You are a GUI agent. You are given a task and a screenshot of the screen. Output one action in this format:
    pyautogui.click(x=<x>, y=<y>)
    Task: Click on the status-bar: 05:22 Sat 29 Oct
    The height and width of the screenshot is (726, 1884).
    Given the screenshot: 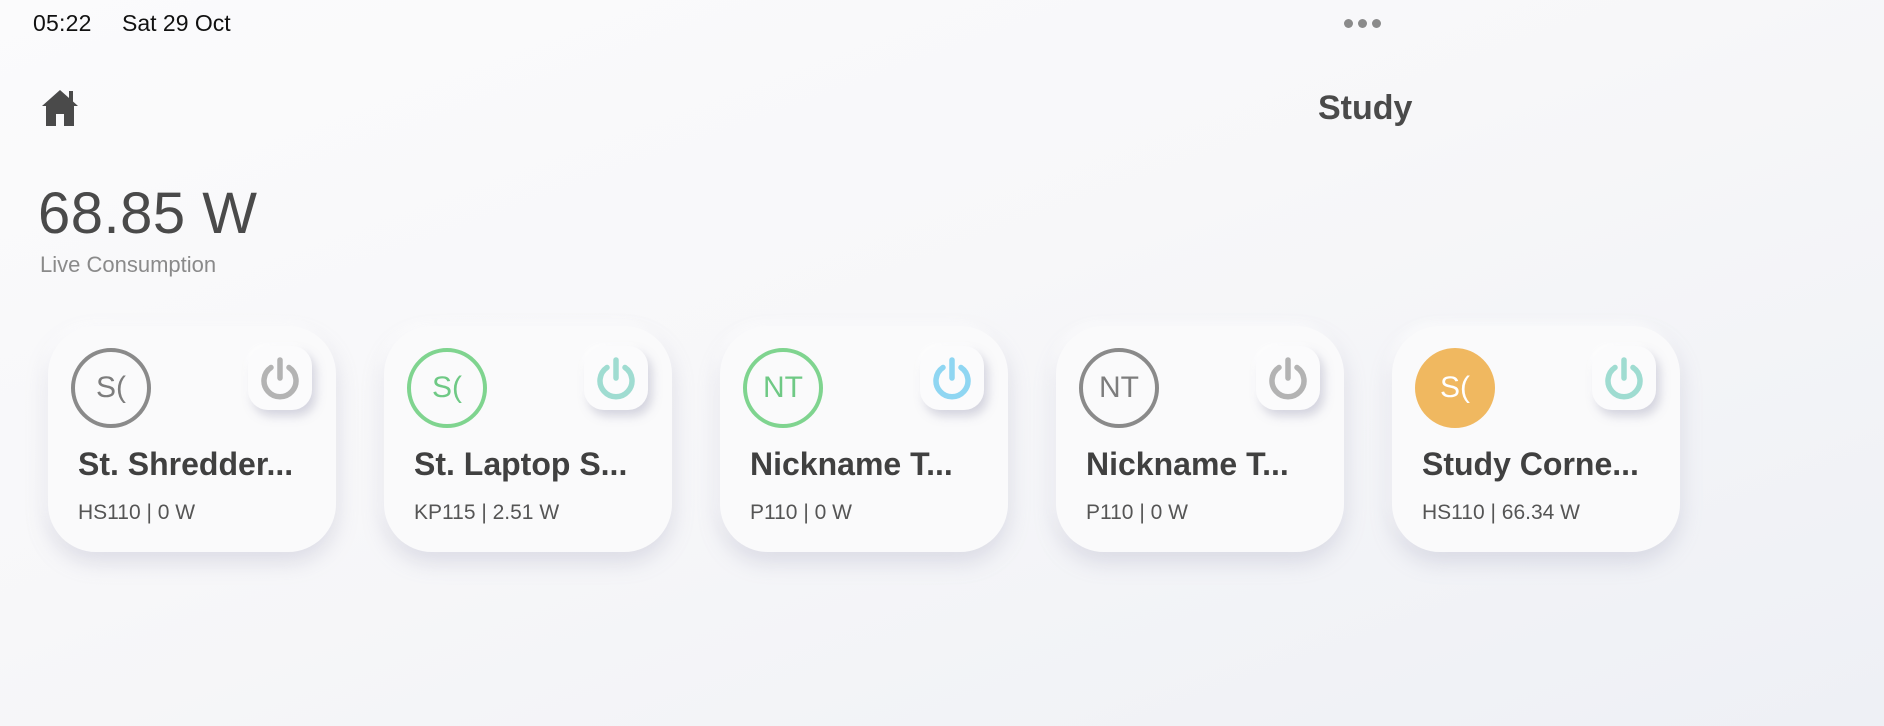 What is the action you would take?
    pyautogui.click(x=942, y=23)
    